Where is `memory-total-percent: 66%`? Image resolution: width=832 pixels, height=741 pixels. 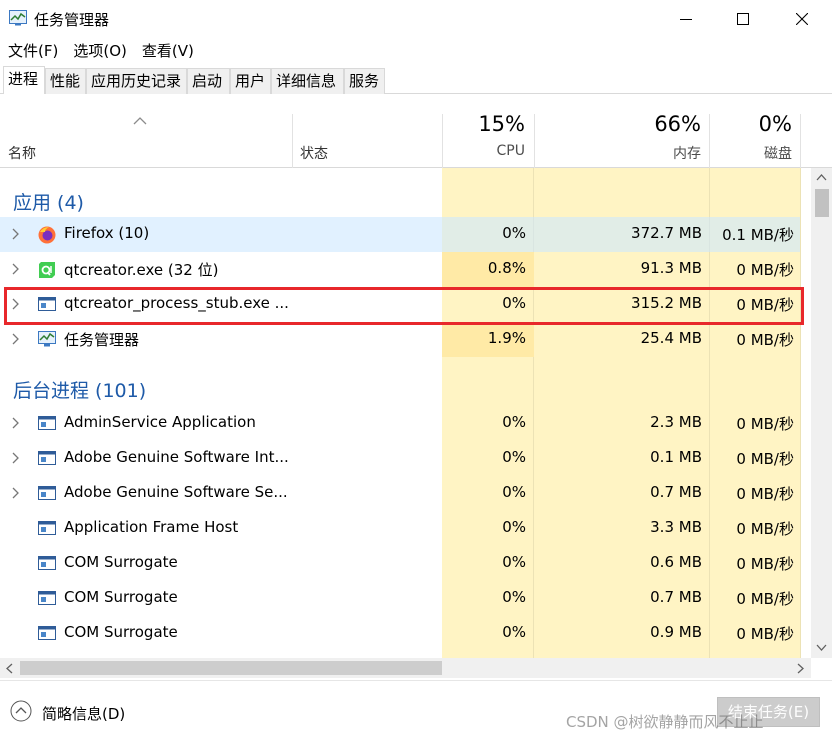 memory-total-percent: 66% is located at coordinates (677, 124).